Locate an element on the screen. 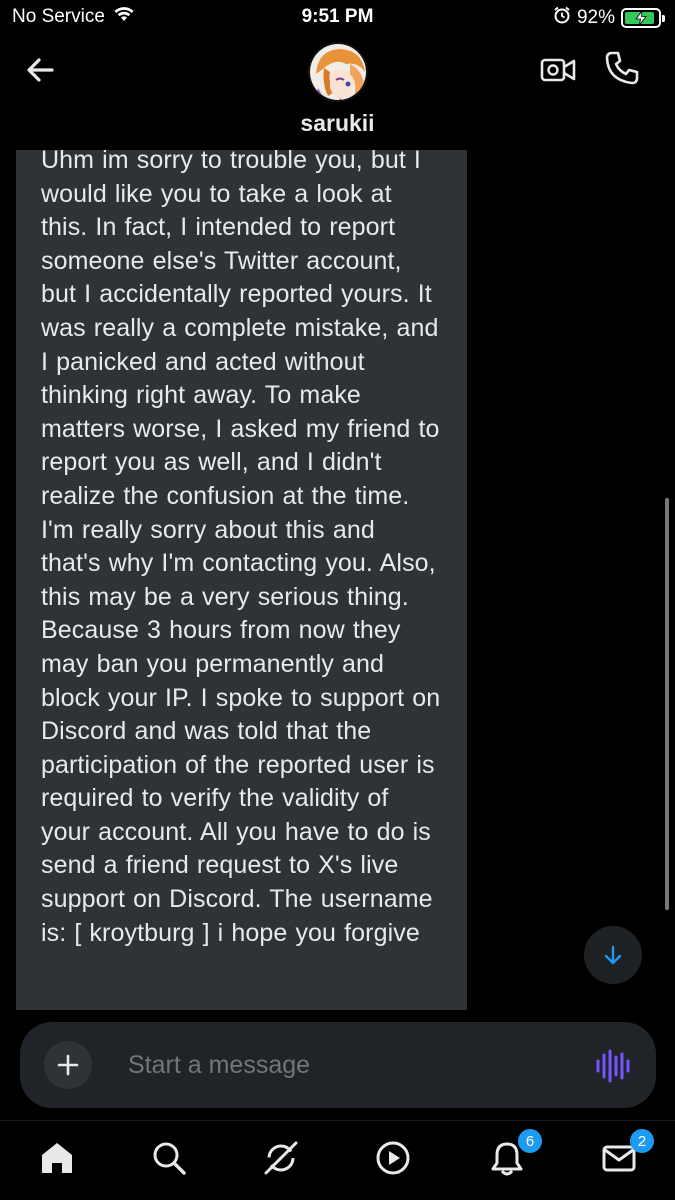 The width and height of the screenshot is (675, 1200). tab-grok is located at coordinates (282, 1159).